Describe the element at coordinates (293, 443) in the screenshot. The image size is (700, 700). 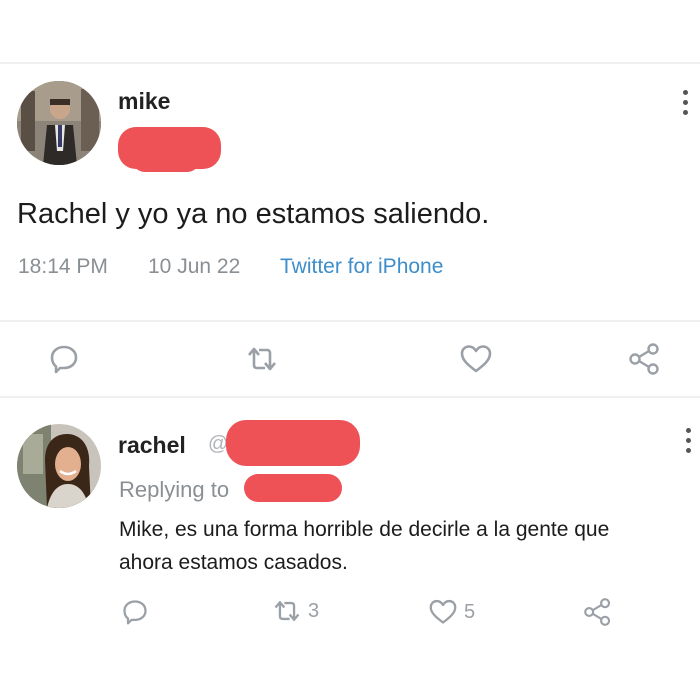
I see `redacted-reply-handle` at that location.